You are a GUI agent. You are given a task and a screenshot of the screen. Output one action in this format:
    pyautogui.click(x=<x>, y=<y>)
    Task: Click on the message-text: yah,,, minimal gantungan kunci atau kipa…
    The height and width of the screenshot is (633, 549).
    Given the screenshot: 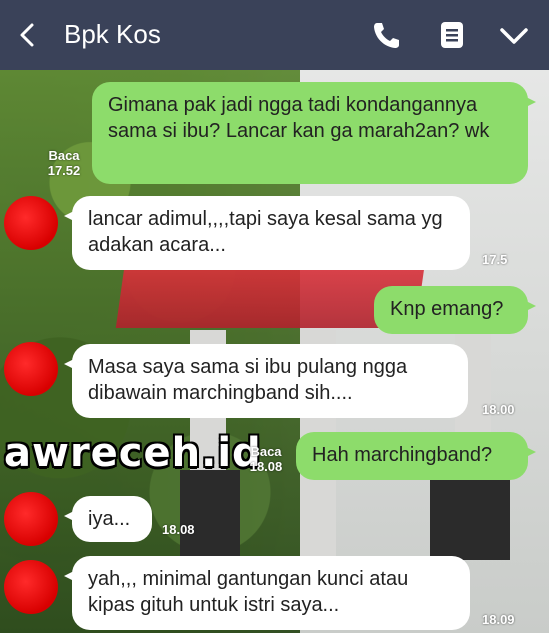 What is the action you would take?
    pyautogui.click(x=248, y=592)
    